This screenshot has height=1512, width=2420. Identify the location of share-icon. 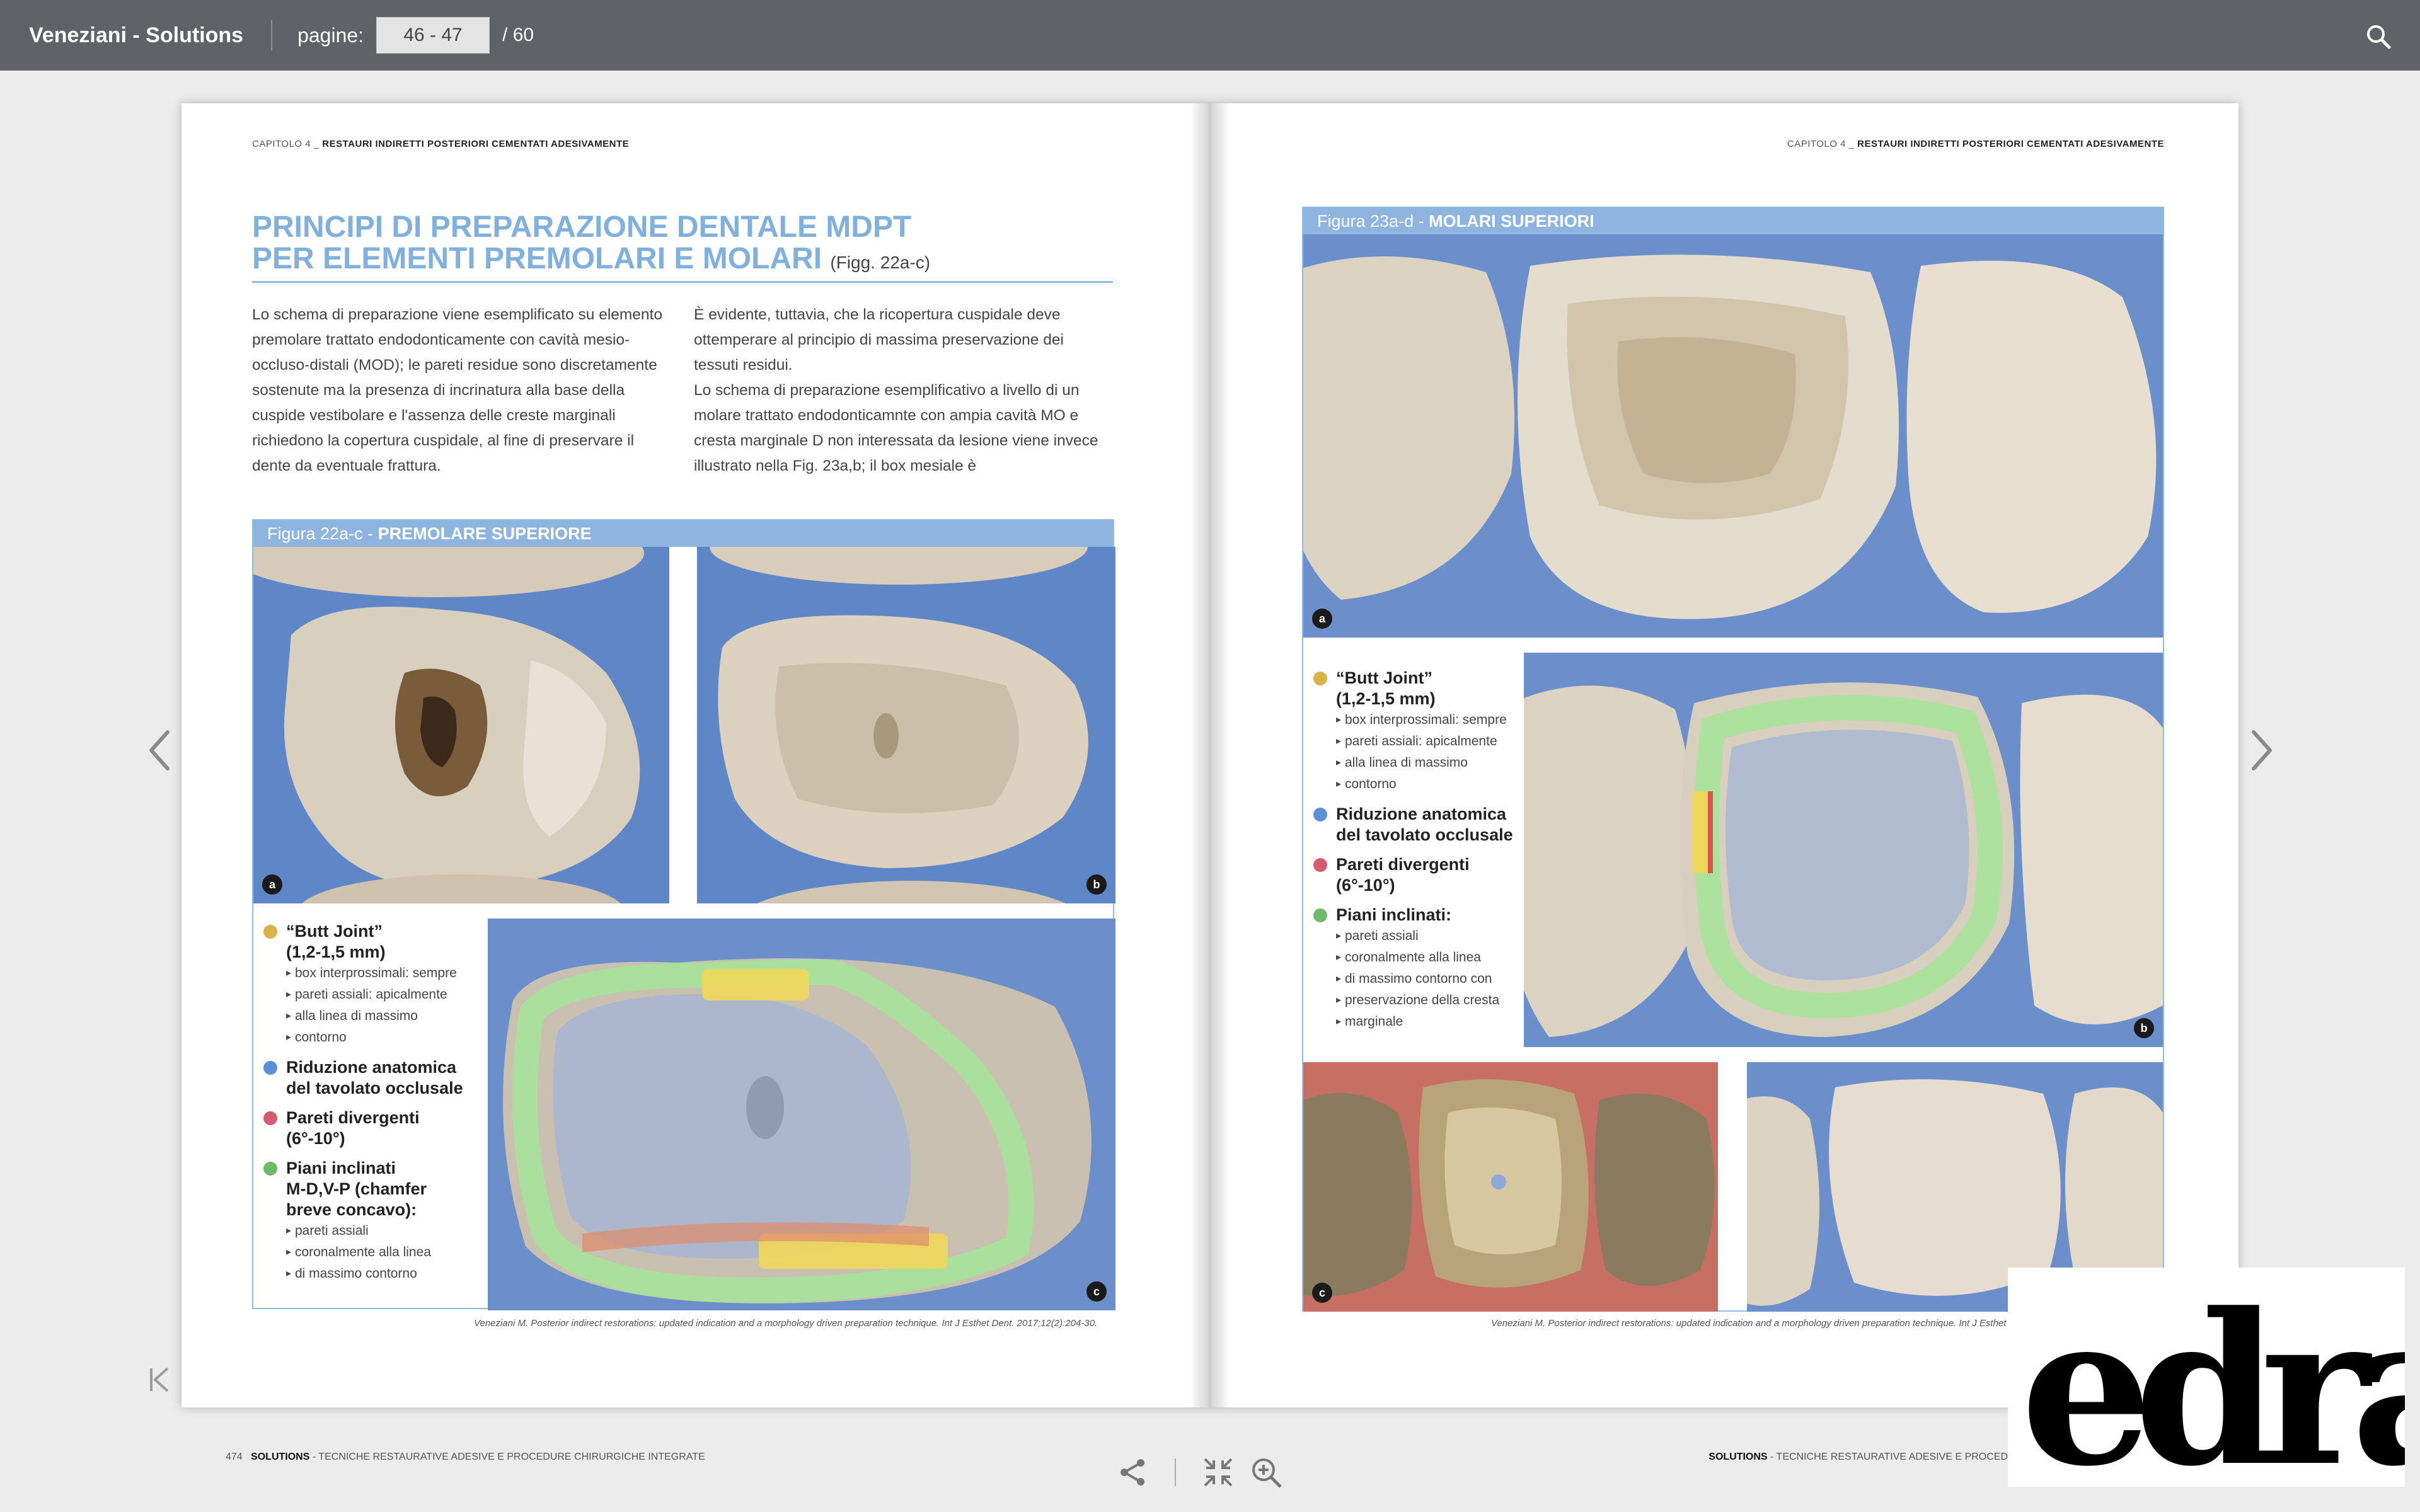
(1132, 1472).